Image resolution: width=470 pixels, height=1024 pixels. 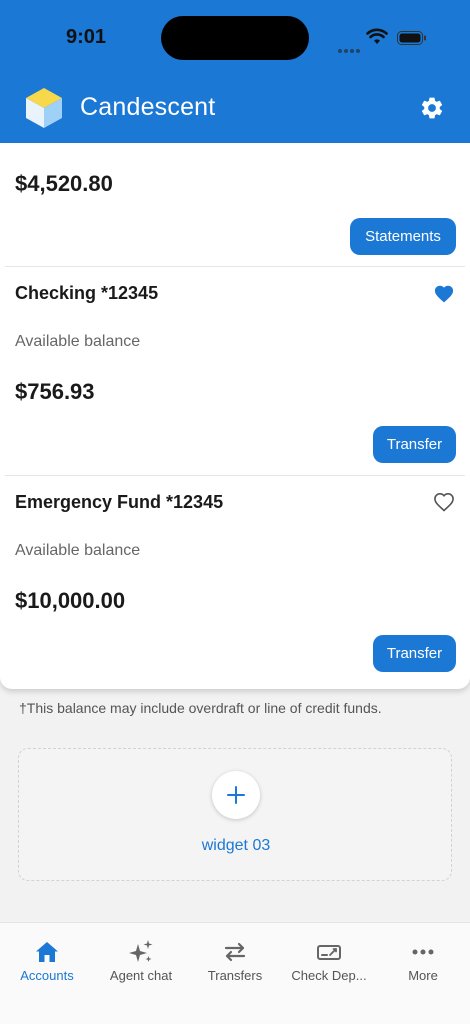 I want to click on app-title: Candescent, so click(x=148, y=107).